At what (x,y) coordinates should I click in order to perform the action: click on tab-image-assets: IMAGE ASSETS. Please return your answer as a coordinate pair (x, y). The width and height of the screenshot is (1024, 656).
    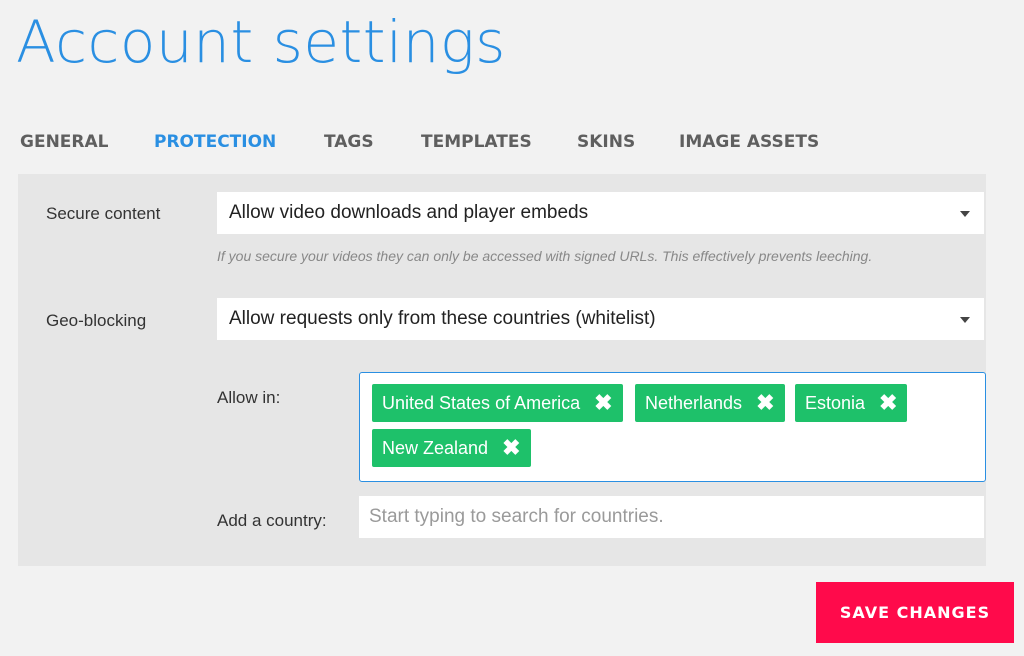
    Looking at the image, I should click on (749, 142).